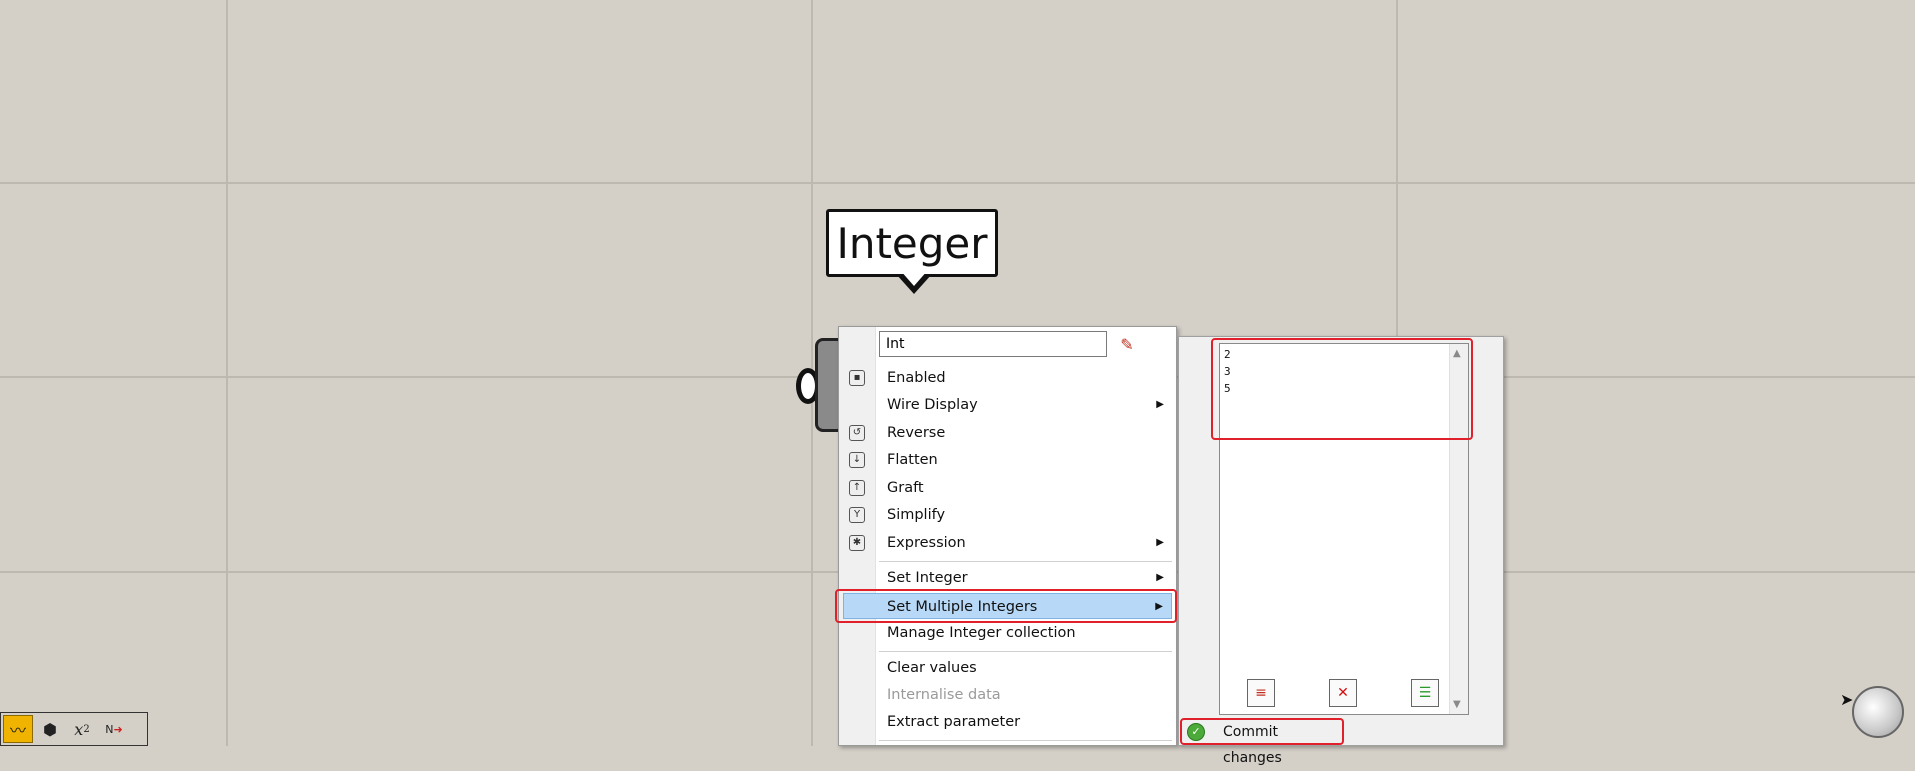 This screenshot has height=771, width=1915. Describe the element at coordinates (1847, 699) in the screenshot. I see `cursor-icon: ➤` at that location.